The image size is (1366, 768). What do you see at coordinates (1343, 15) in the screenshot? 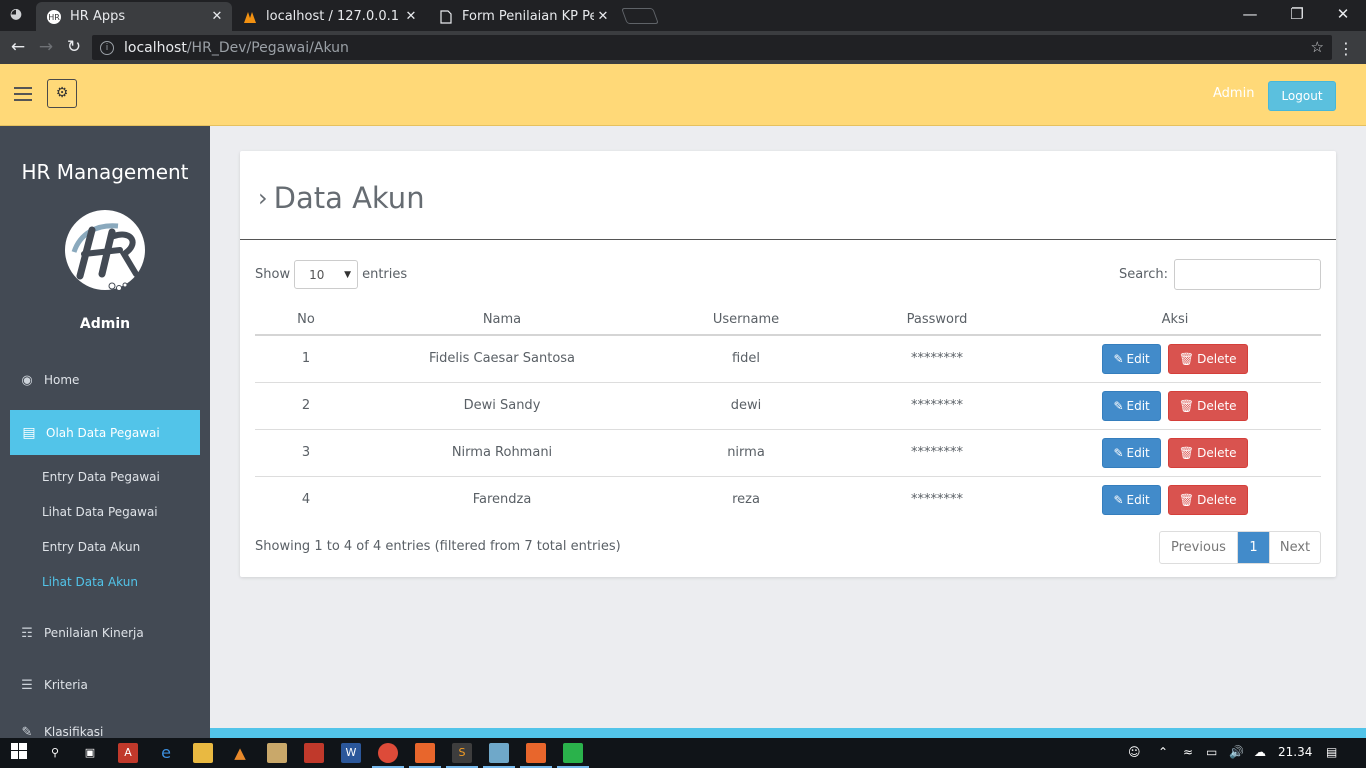
I see `close-window-icon: ✕` at bounding box center [1343, 15].